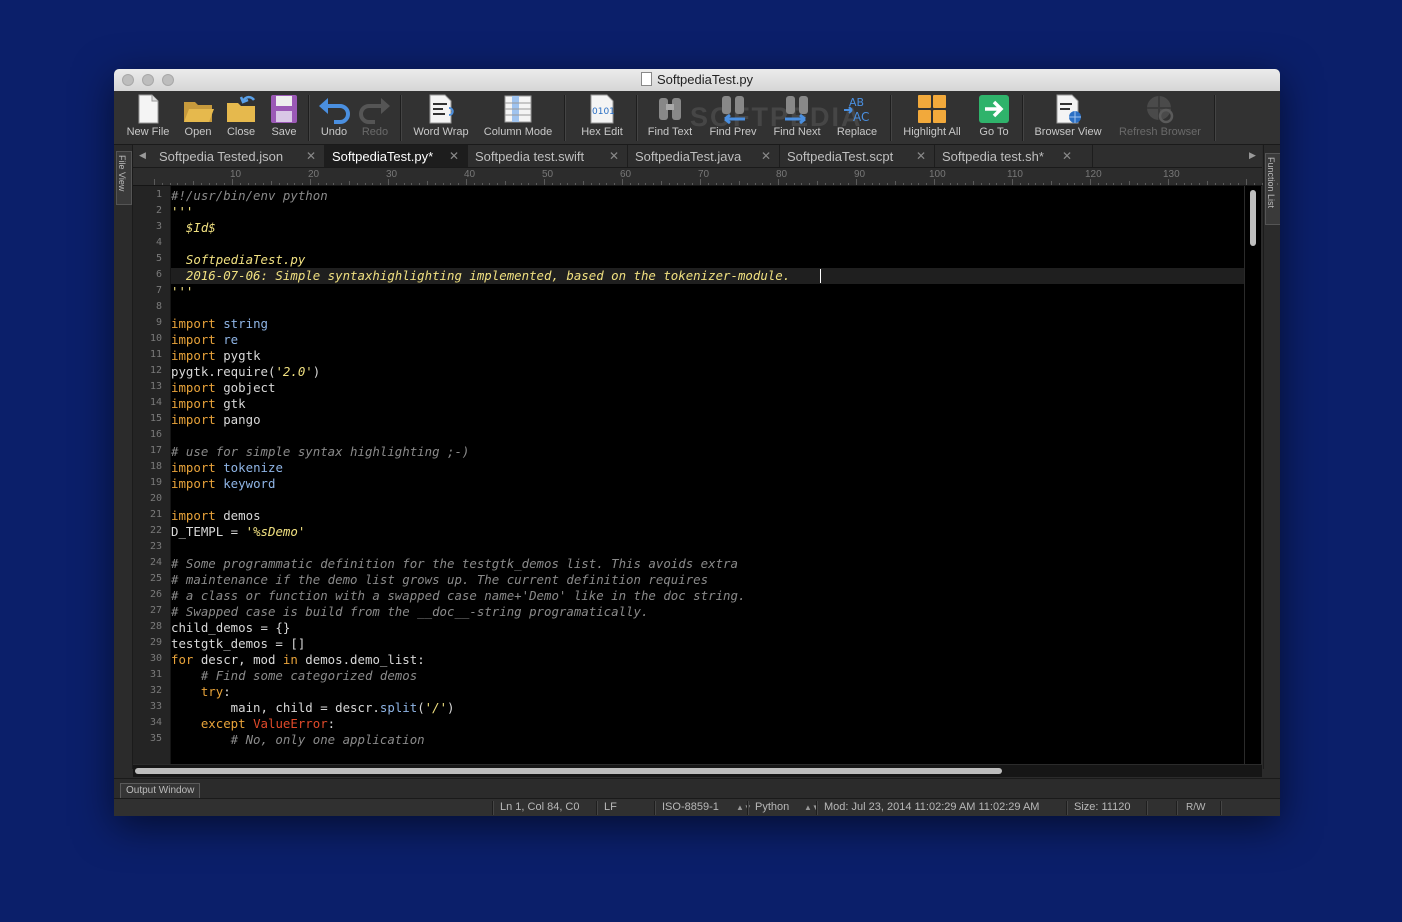  I want to click on tab-softpediatest-scpt: SoftpediaTest.scpt ✕, so click(857, 156).